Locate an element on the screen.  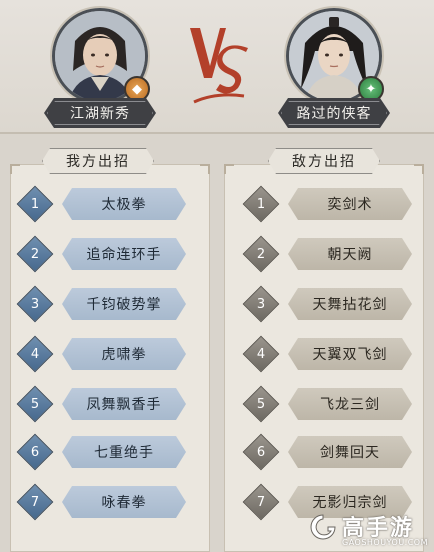
opponent-name: 路过的侠客 is located at coordinates (334, 114).